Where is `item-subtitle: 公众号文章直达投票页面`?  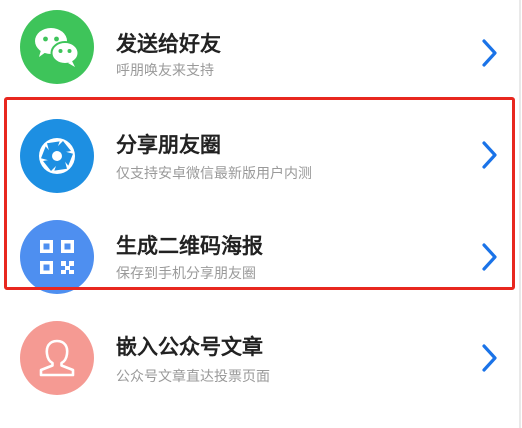
item-subtitle: 公众号文章直达投票页面 is located at coordinates (193, 377).